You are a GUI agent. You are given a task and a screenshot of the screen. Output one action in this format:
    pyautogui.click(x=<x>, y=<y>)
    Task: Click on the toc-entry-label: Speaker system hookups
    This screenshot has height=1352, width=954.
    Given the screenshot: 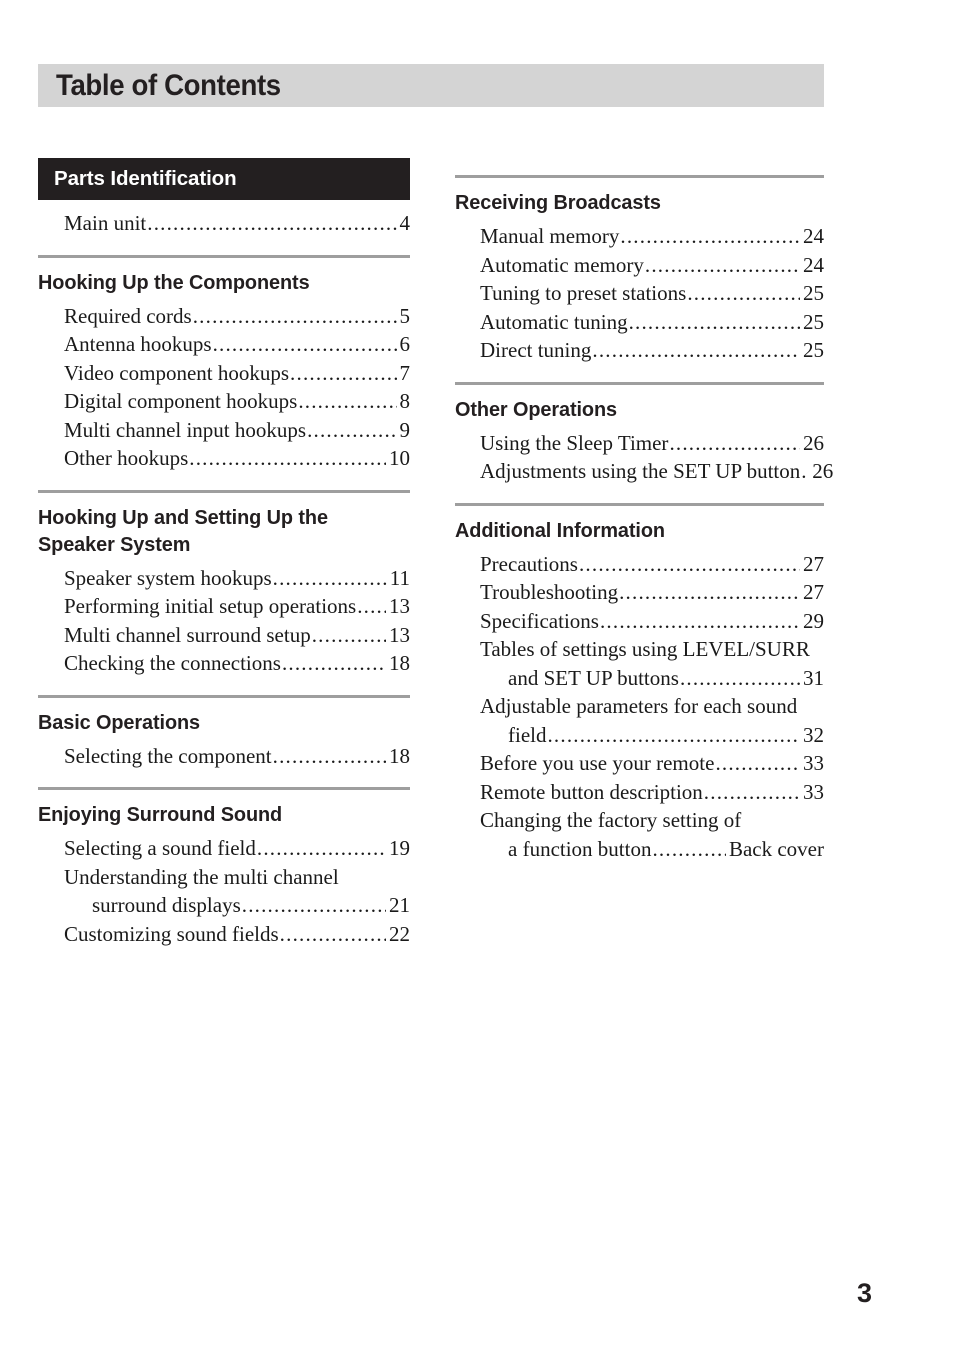 What is the action you would take?
    pyautogui.click(x=168, y=577)
    